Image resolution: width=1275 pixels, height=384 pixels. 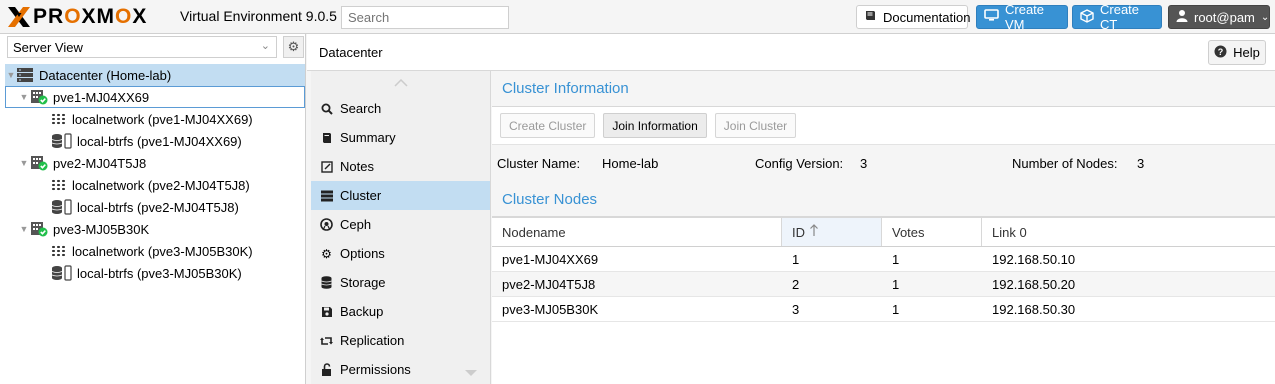 What do you see at coordinates (326, 369) in the screenshot?
I see `unlock-icon` at bounding box center [326, 369].